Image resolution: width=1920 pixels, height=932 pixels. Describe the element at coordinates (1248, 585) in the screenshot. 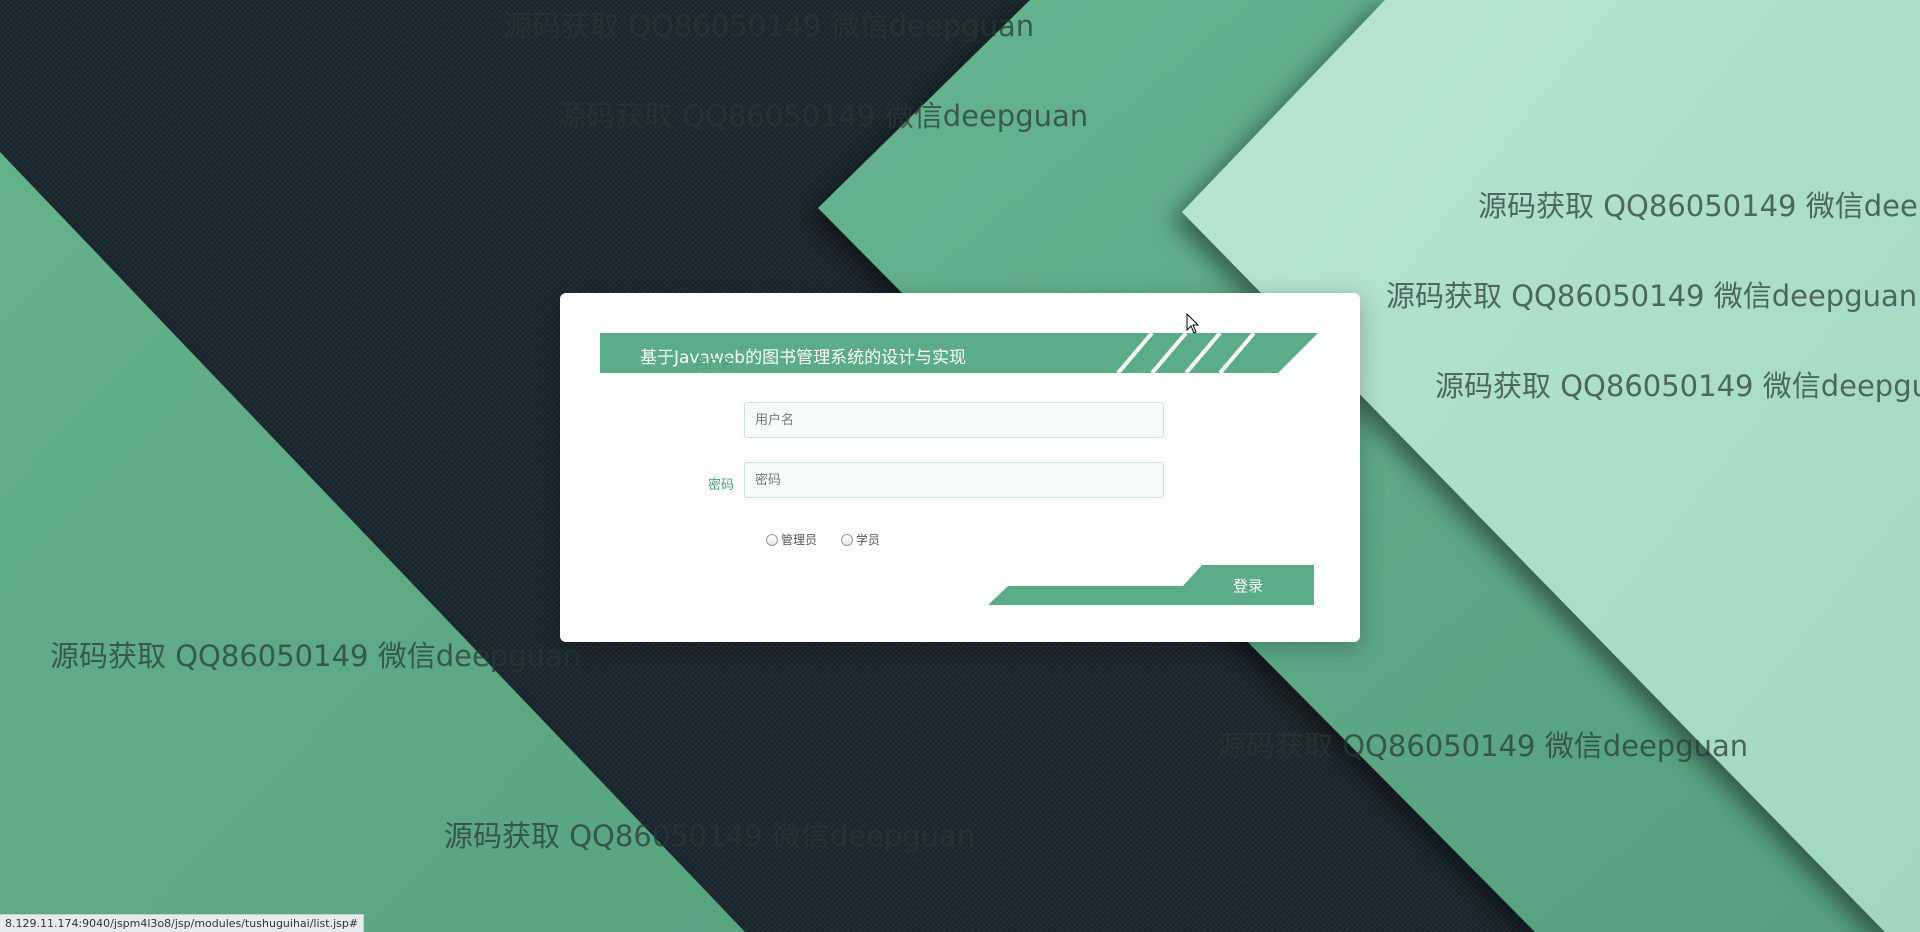

I see `login-button: 登录` at that location.